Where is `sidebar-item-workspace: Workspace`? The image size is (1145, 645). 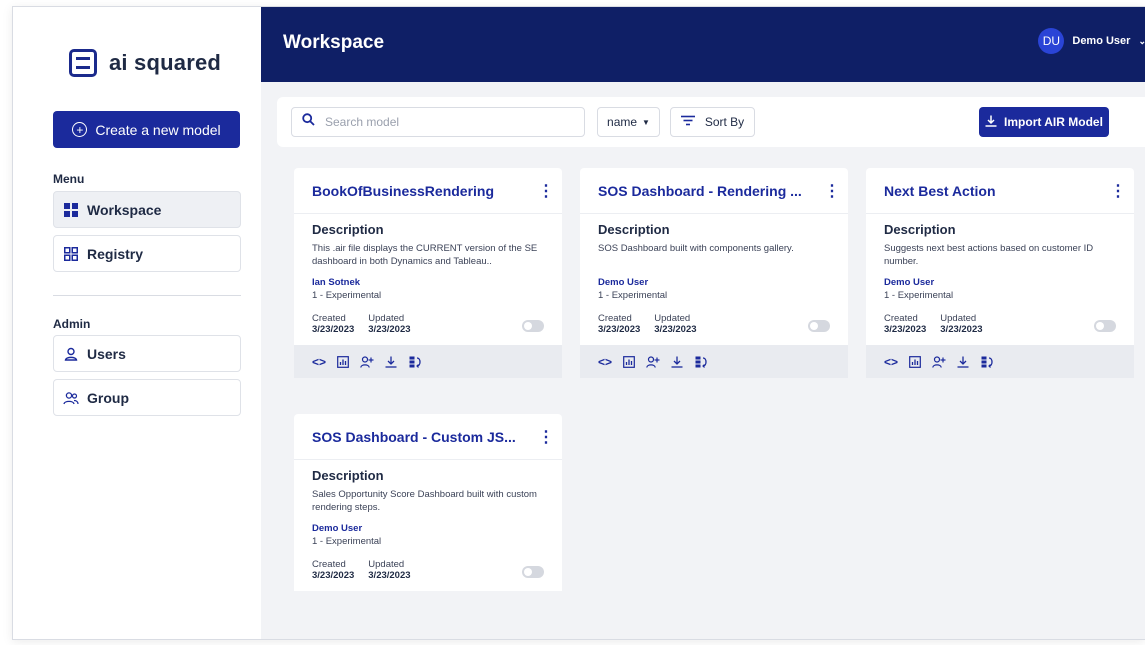
sidebar-item-workspace: Workspace is located at coordinates (147, 209).